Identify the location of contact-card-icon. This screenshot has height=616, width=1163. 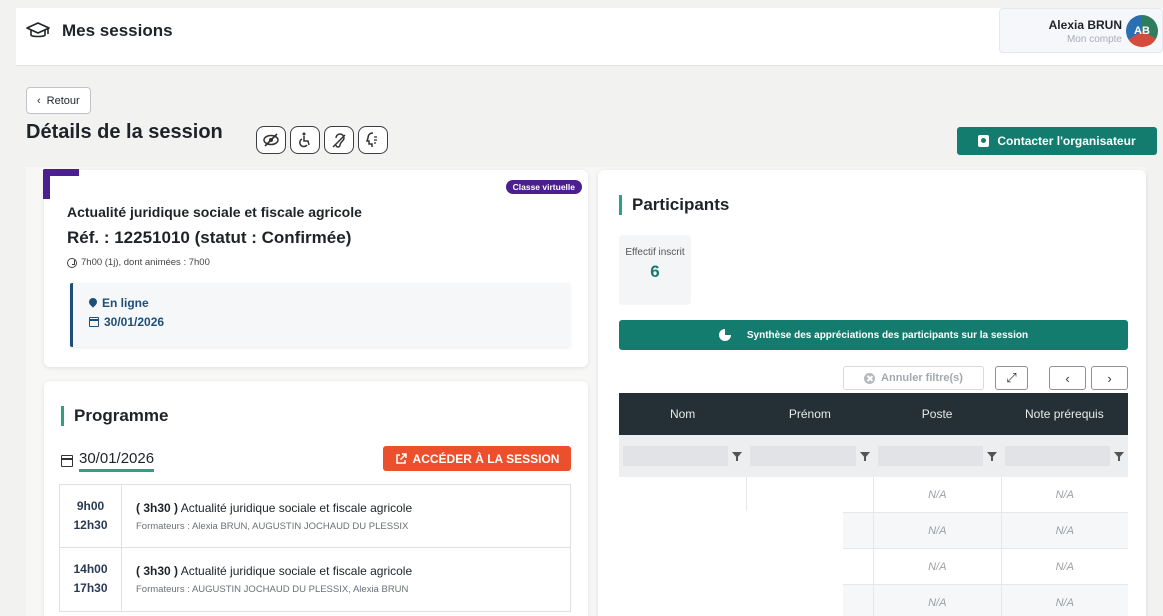
(984, 141).